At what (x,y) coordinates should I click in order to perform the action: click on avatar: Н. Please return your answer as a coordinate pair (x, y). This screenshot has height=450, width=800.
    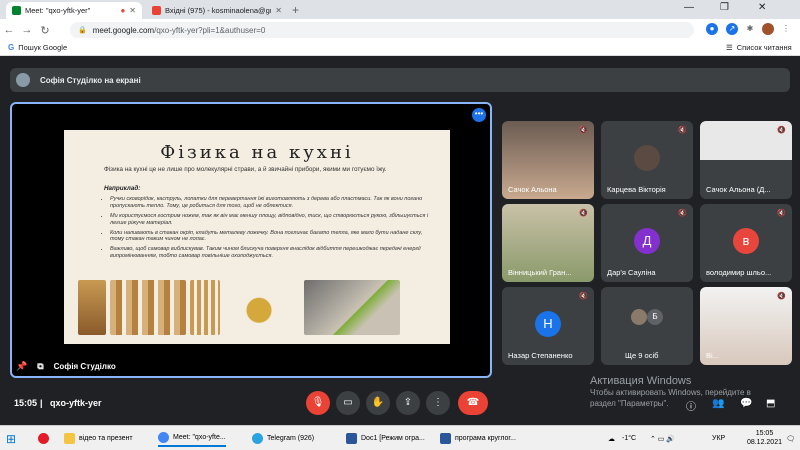
    Looking at the image, I should click on (548, 324).